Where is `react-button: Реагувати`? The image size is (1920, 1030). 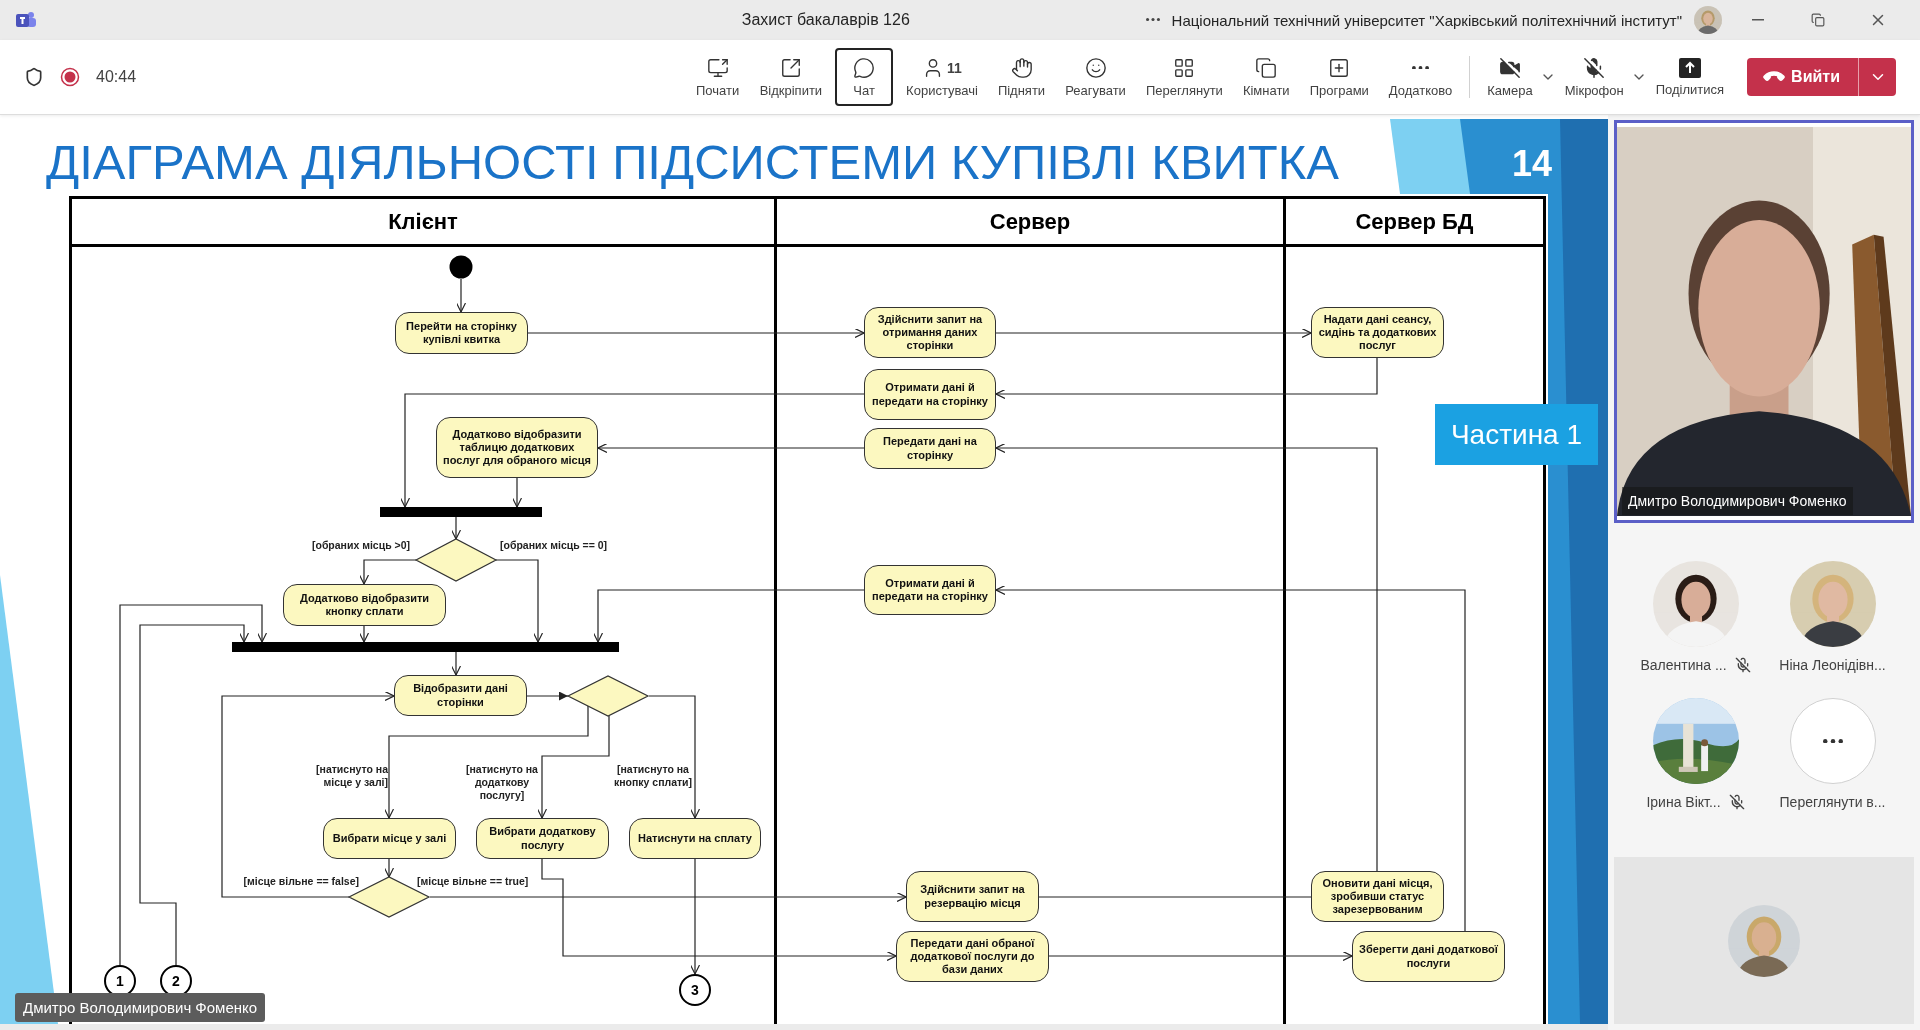
react-button: Реагувати is located at coordinates (1095, 77).